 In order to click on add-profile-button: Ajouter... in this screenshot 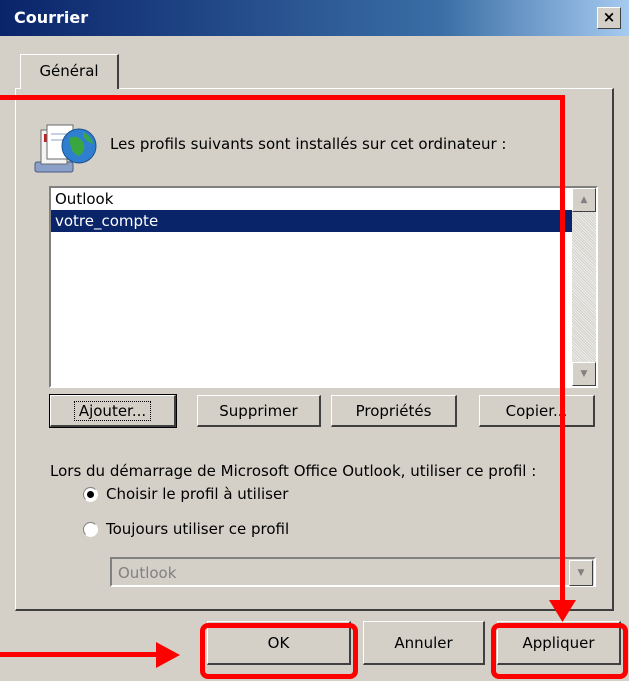, I will do `click(113, 411)`.